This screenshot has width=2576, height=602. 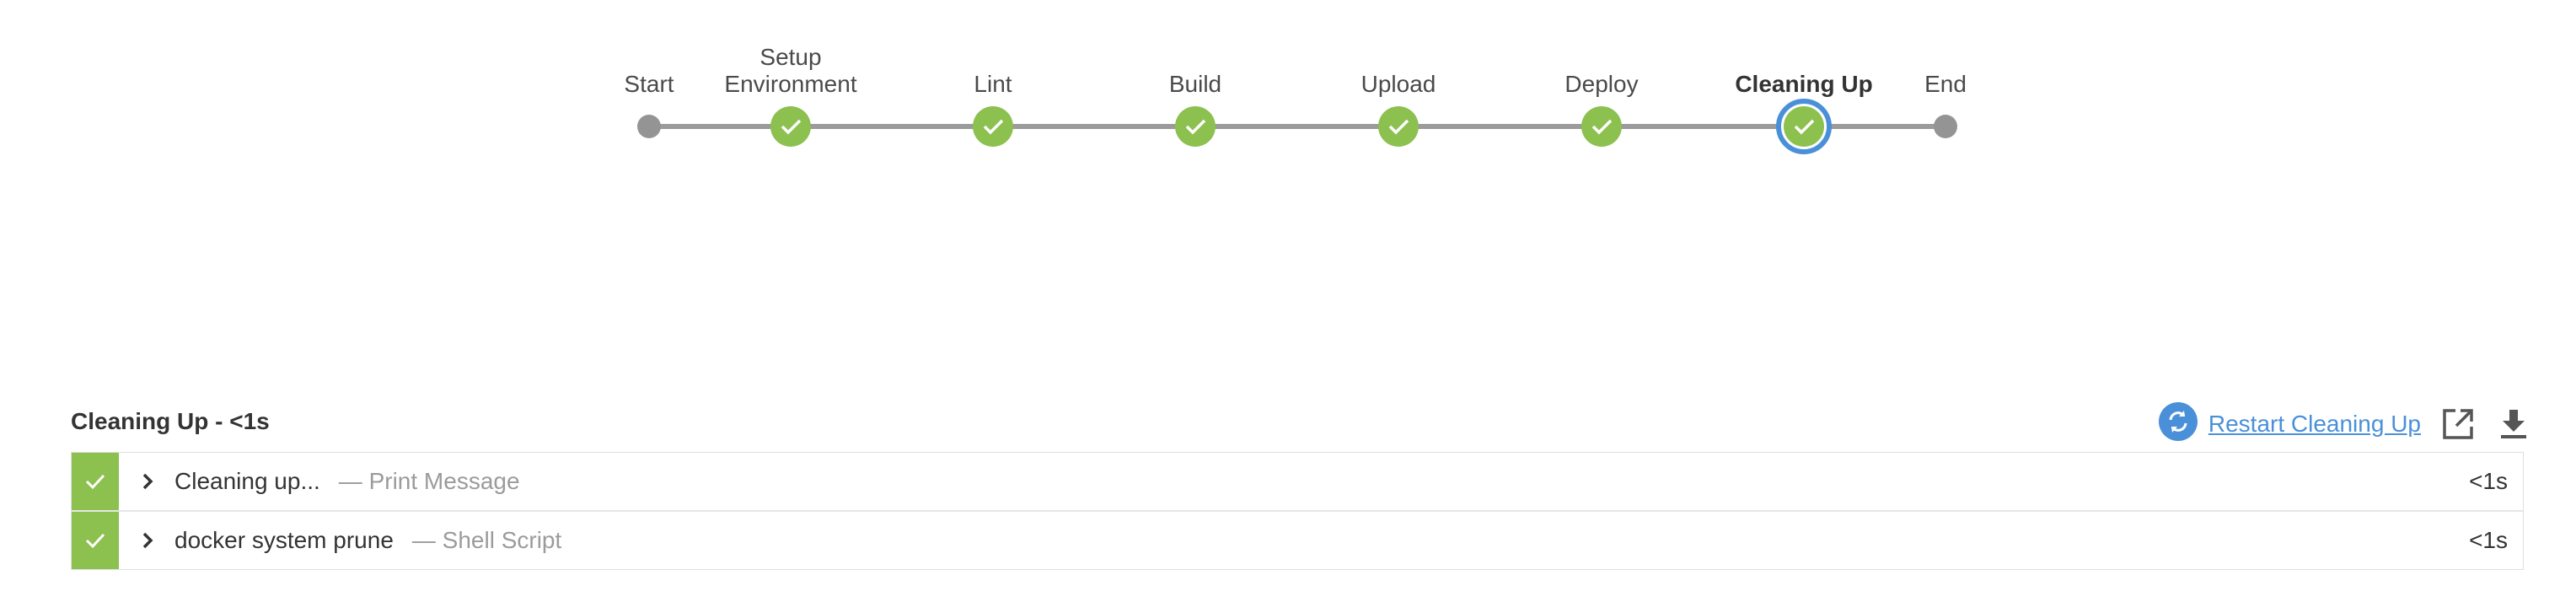 I want to click on step-row: docker system prune — Shell Script <1s, so click(x=1297, y=541).